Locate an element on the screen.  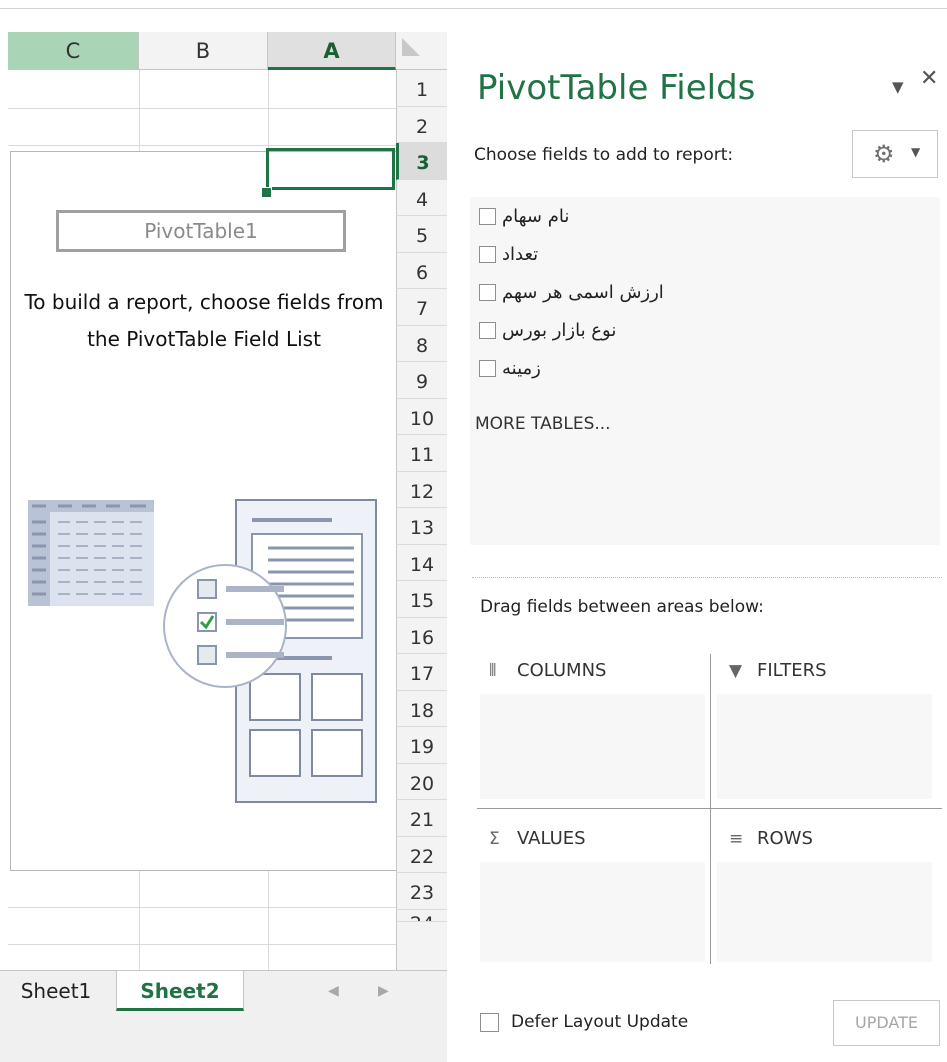
sheet-tab-bar: Sheet1 Sheet2 ◀ ▶ is located at coordinates (223, 1016).